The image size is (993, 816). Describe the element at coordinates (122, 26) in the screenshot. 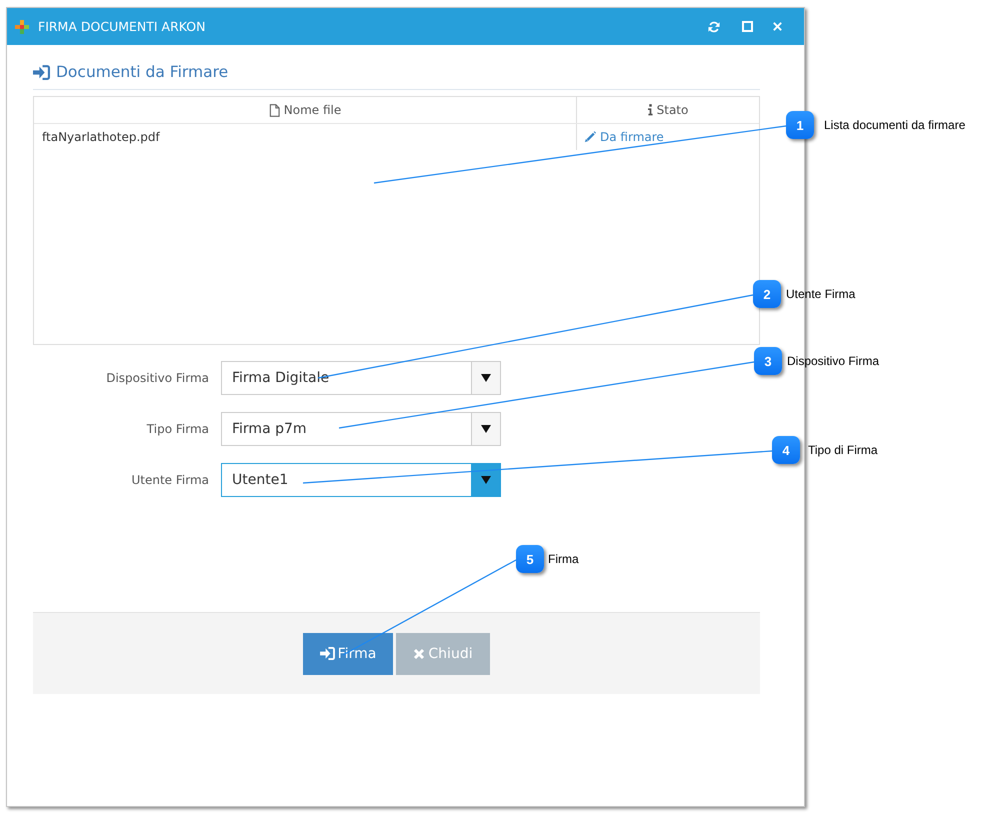

I see `window-title: FIRMA DOCUMENTI ARKON` at that location.